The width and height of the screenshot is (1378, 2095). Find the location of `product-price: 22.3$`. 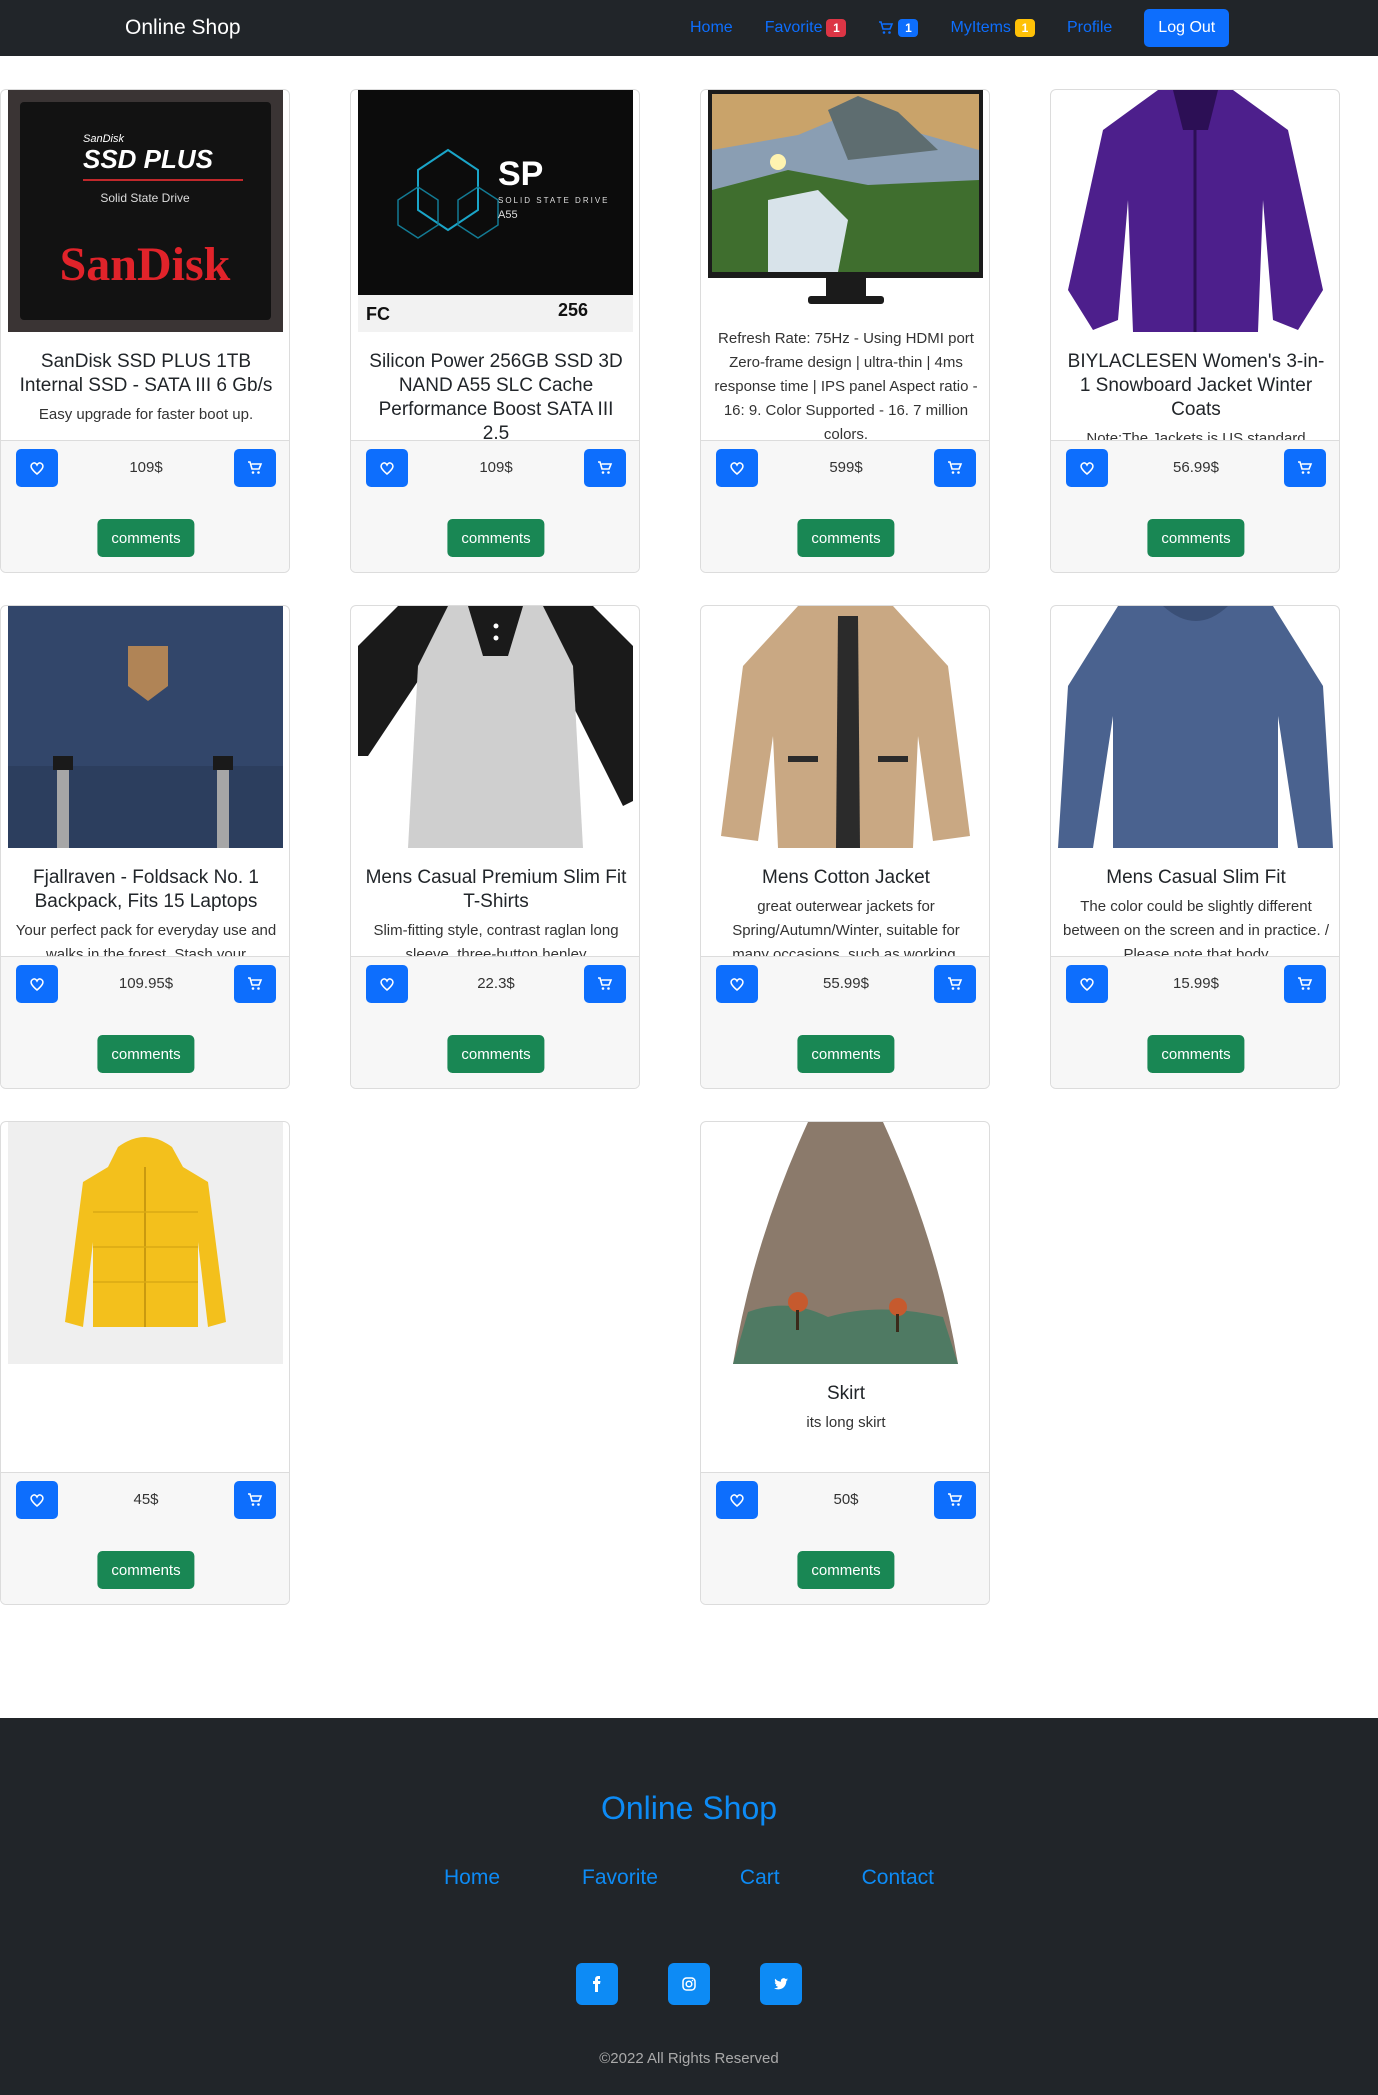

product-price: 22.3$ is located at coordinates (496, 983).